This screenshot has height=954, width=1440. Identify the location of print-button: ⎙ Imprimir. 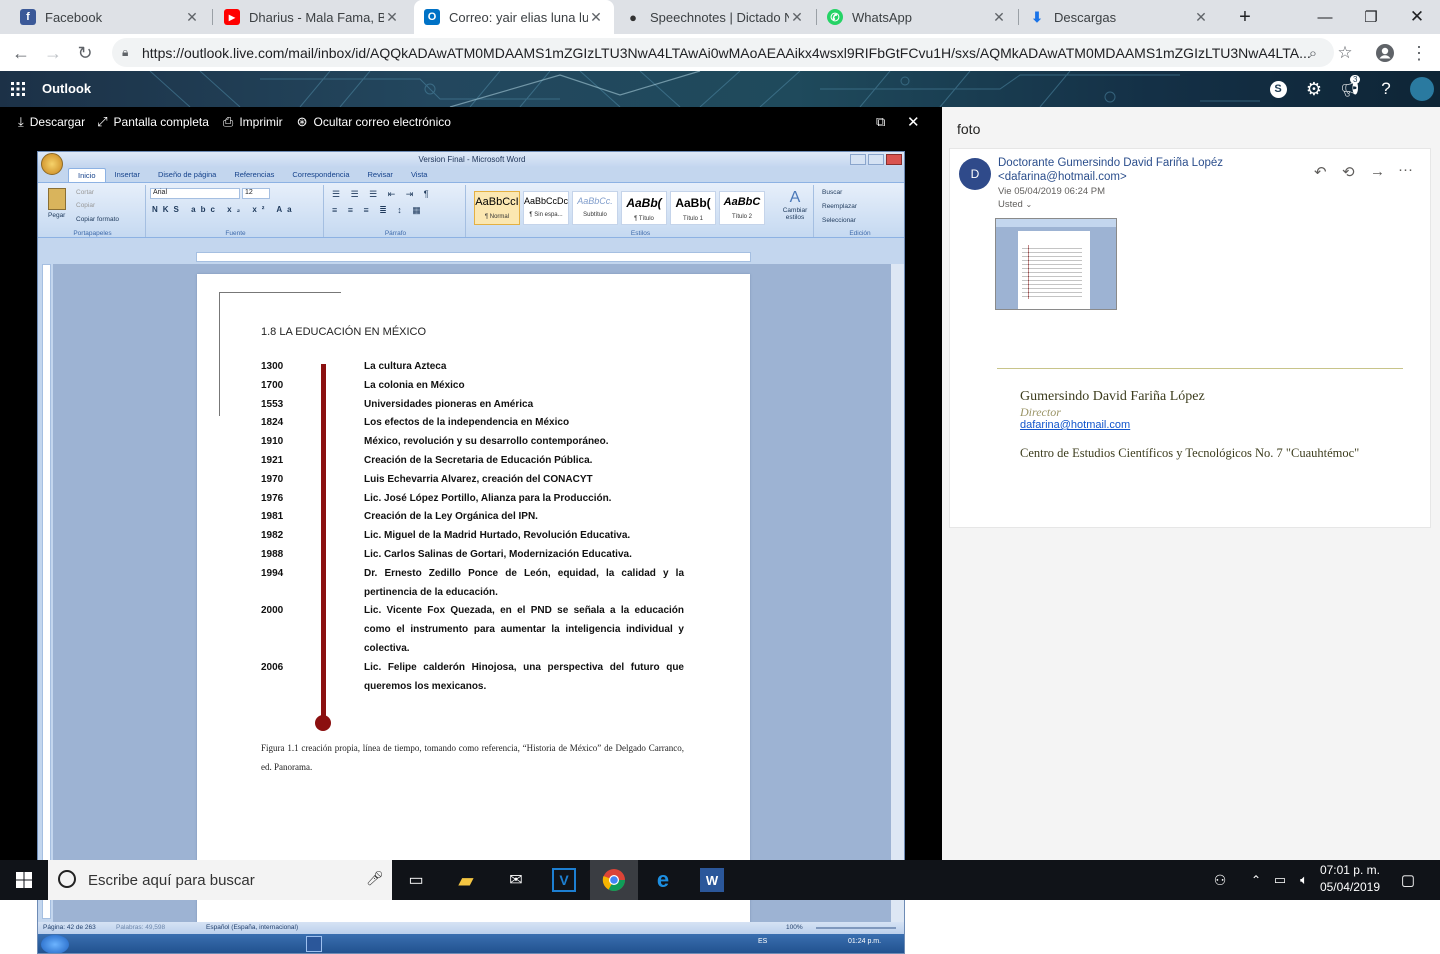
(253, 122).